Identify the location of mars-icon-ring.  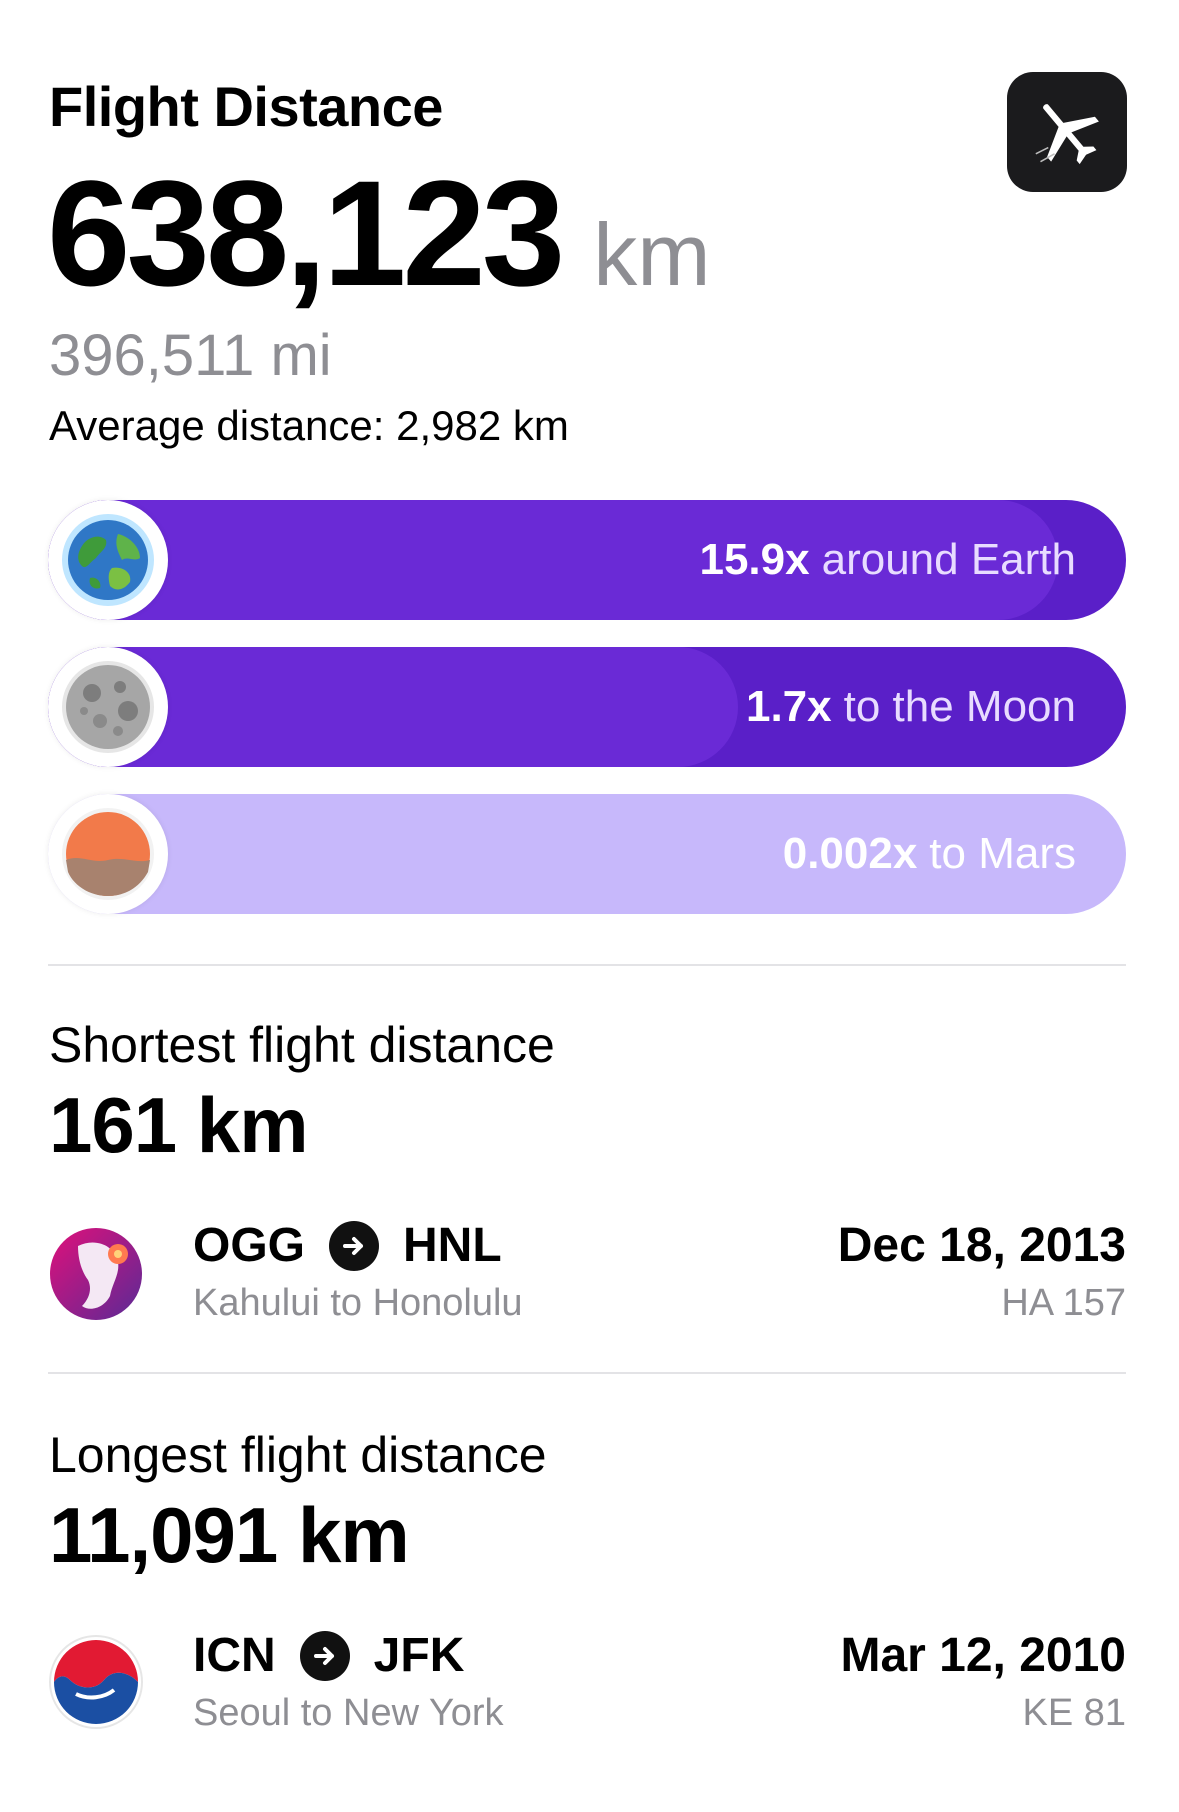
(108, 854).